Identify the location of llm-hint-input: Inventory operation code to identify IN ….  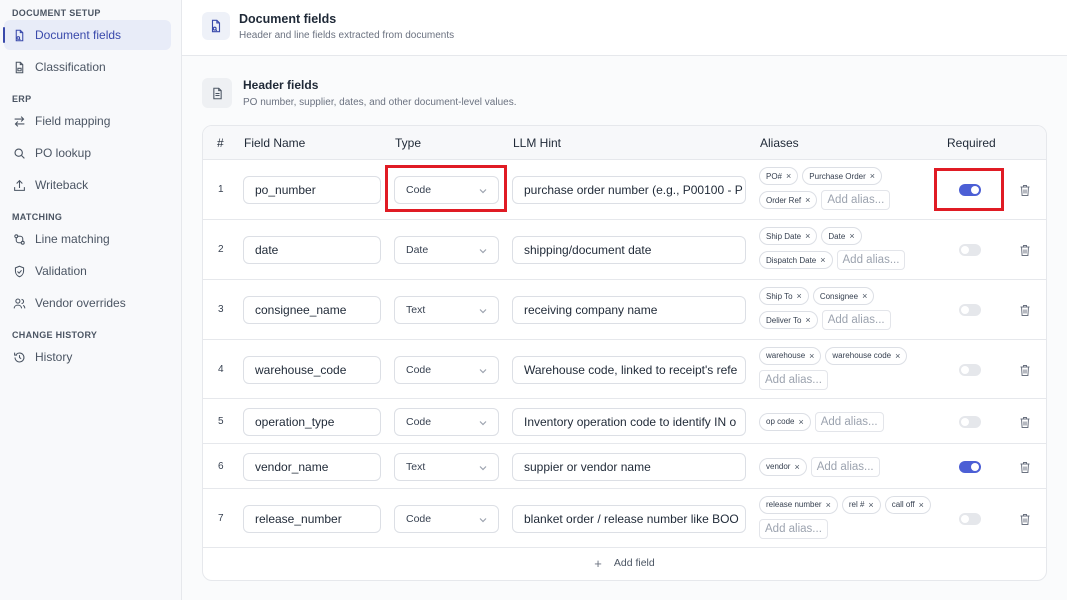
(629, 421).